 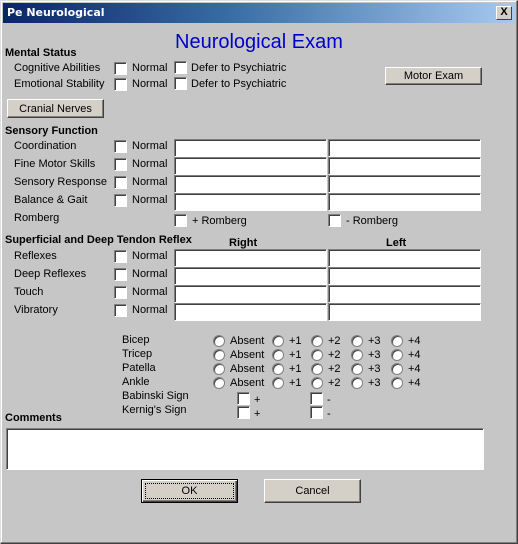 I want to click on deep-reflexes-normal-checkbox, so click(x=120, y=274).